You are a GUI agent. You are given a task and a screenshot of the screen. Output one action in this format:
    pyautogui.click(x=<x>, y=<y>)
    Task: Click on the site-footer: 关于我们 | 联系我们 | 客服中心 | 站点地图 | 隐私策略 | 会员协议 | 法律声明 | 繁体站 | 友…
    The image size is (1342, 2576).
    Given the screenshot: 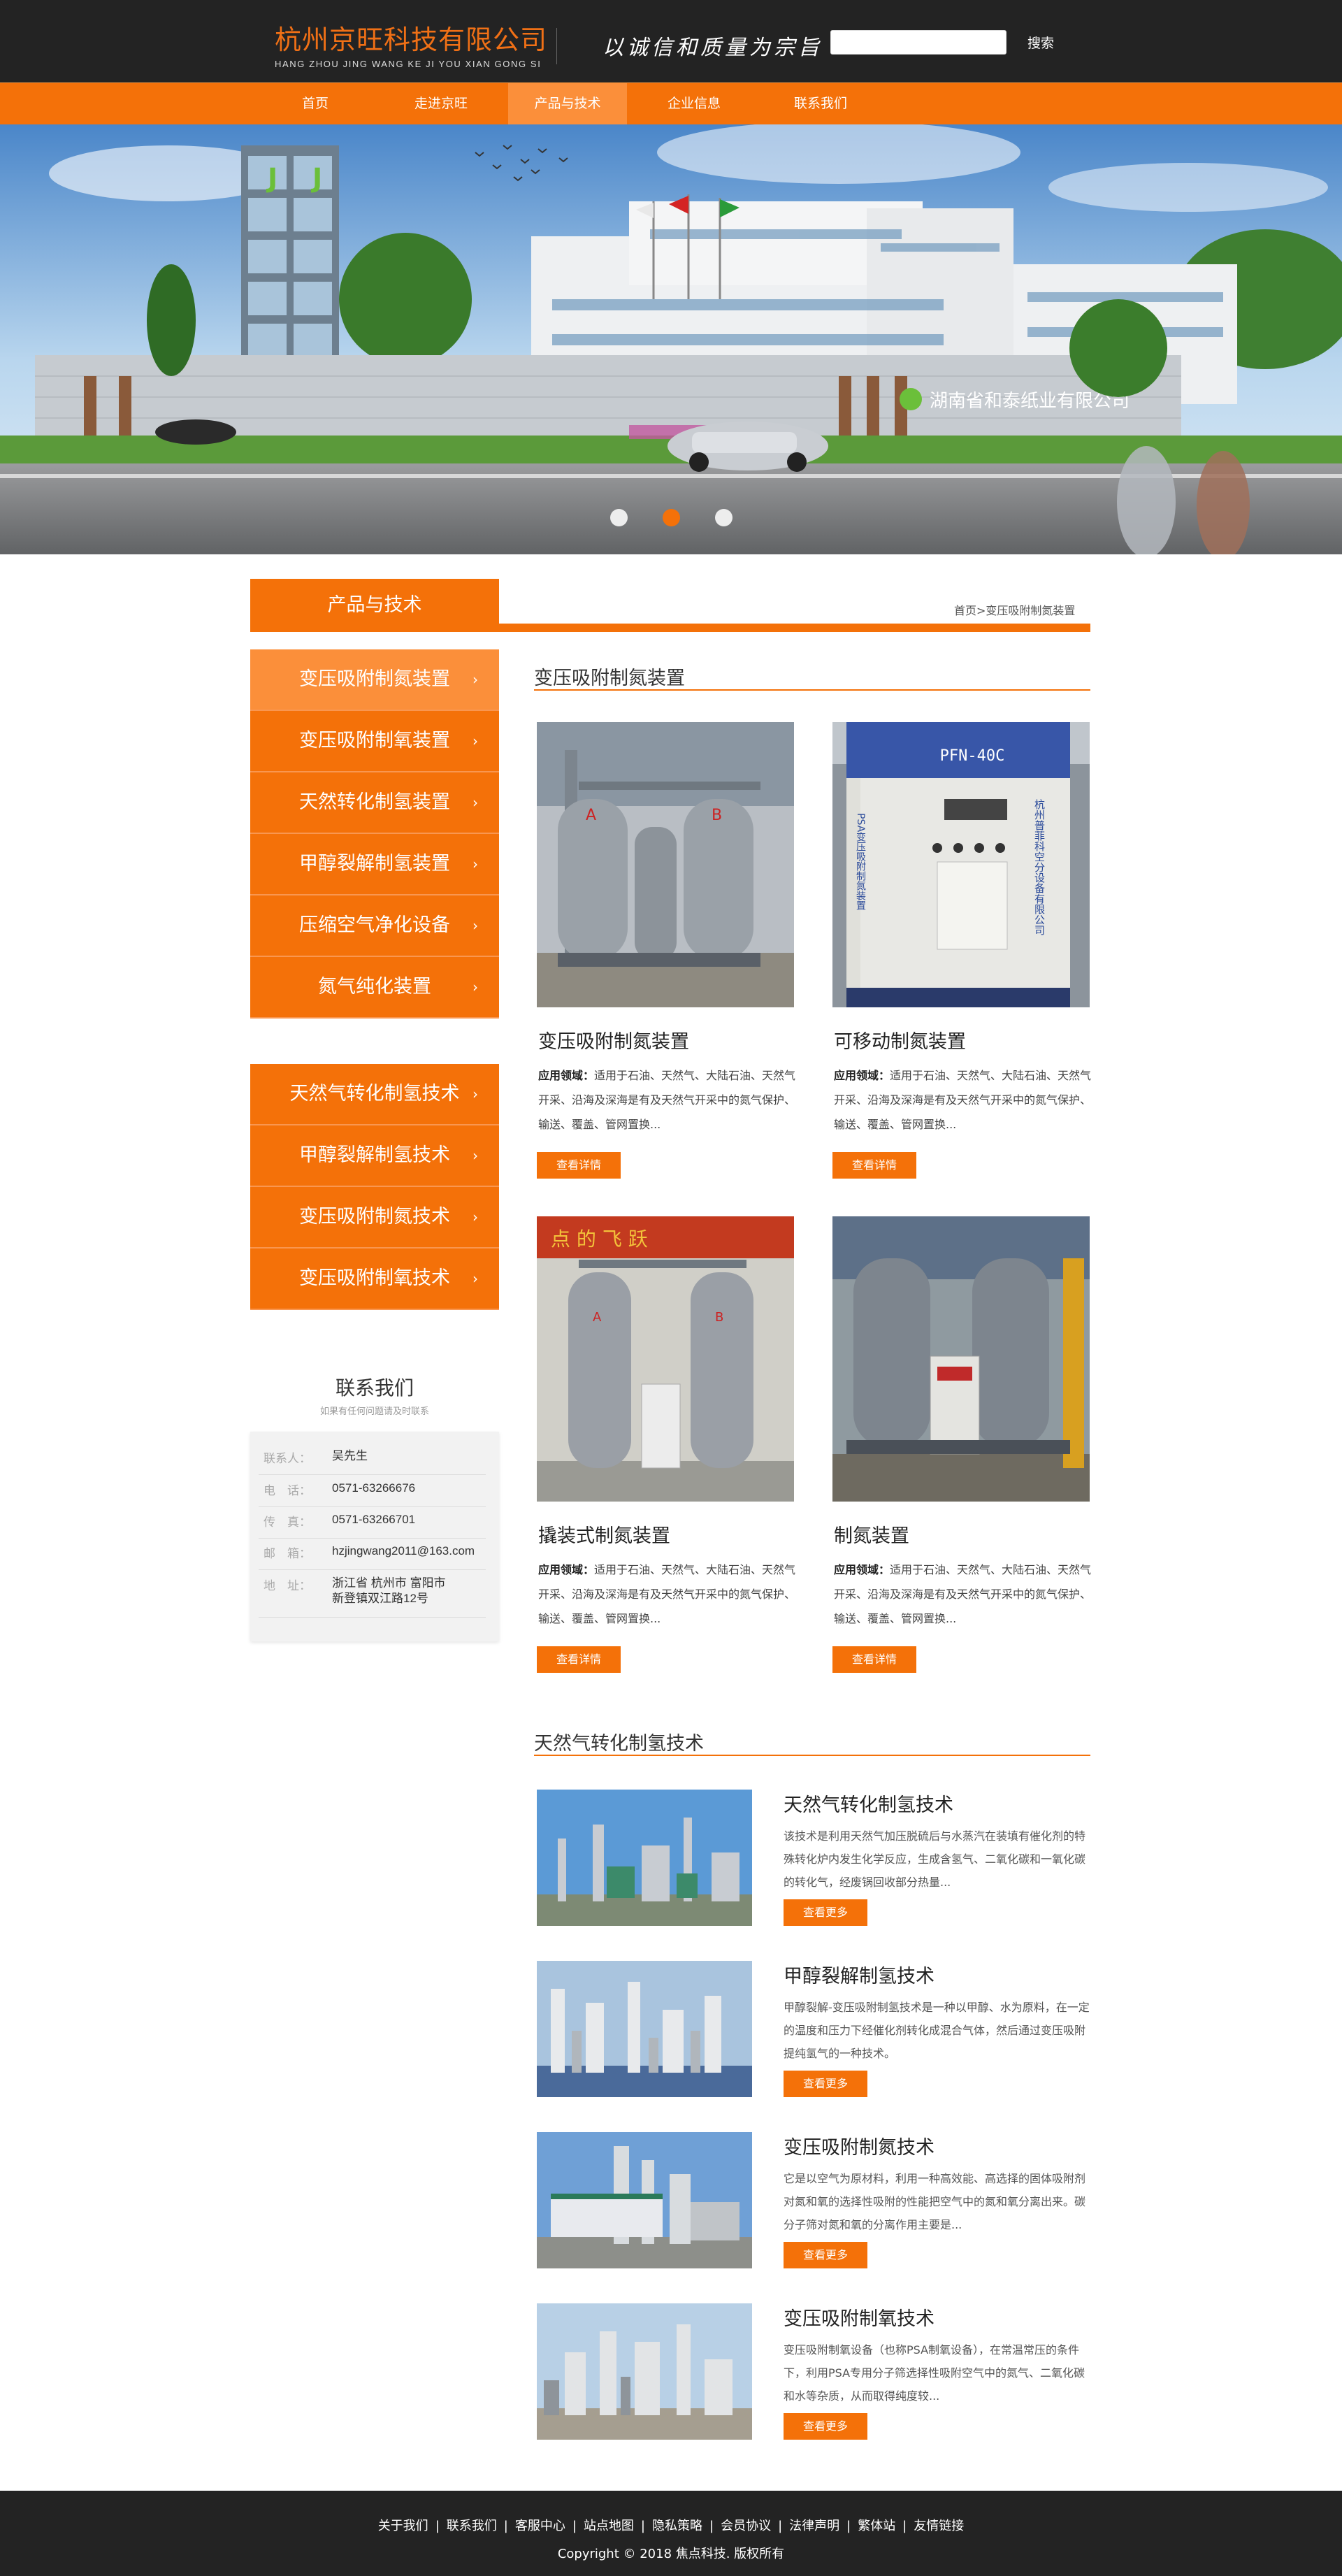 What is the action you would take?
    pyautogui.click(x=671, y=2533)
    